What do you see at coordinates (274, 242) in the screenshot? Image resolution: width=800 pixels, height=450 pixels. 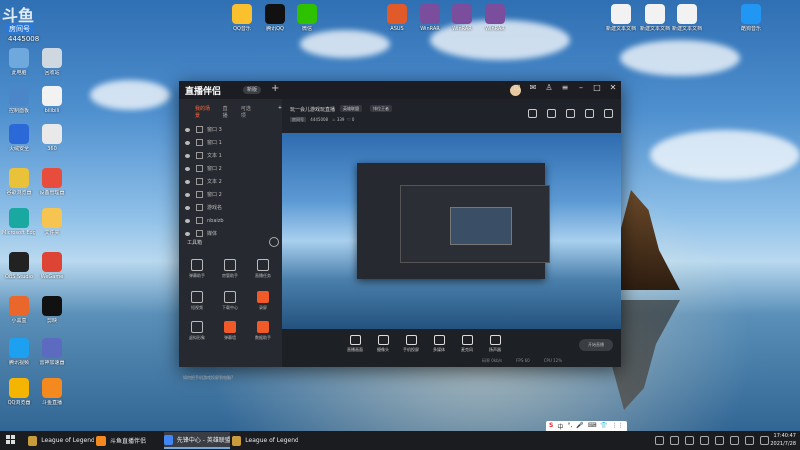 I see `toolbox-settings-icon` at bounding box center [274, 242].